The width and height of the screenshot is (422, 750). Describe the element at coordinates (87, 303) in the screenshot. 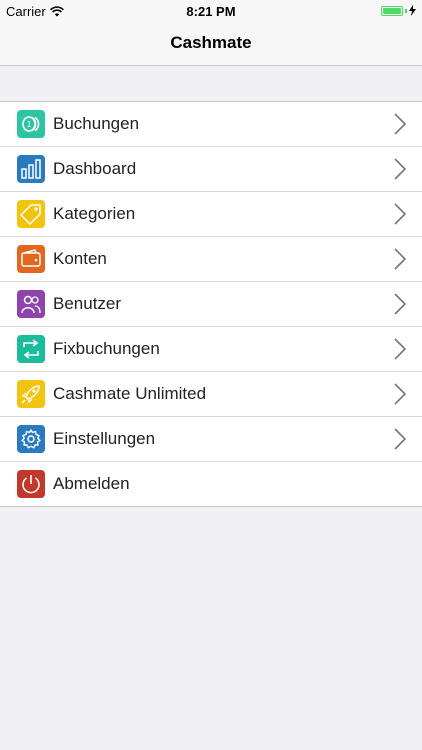

I see `menu-item-label: Benutzer` at that location.